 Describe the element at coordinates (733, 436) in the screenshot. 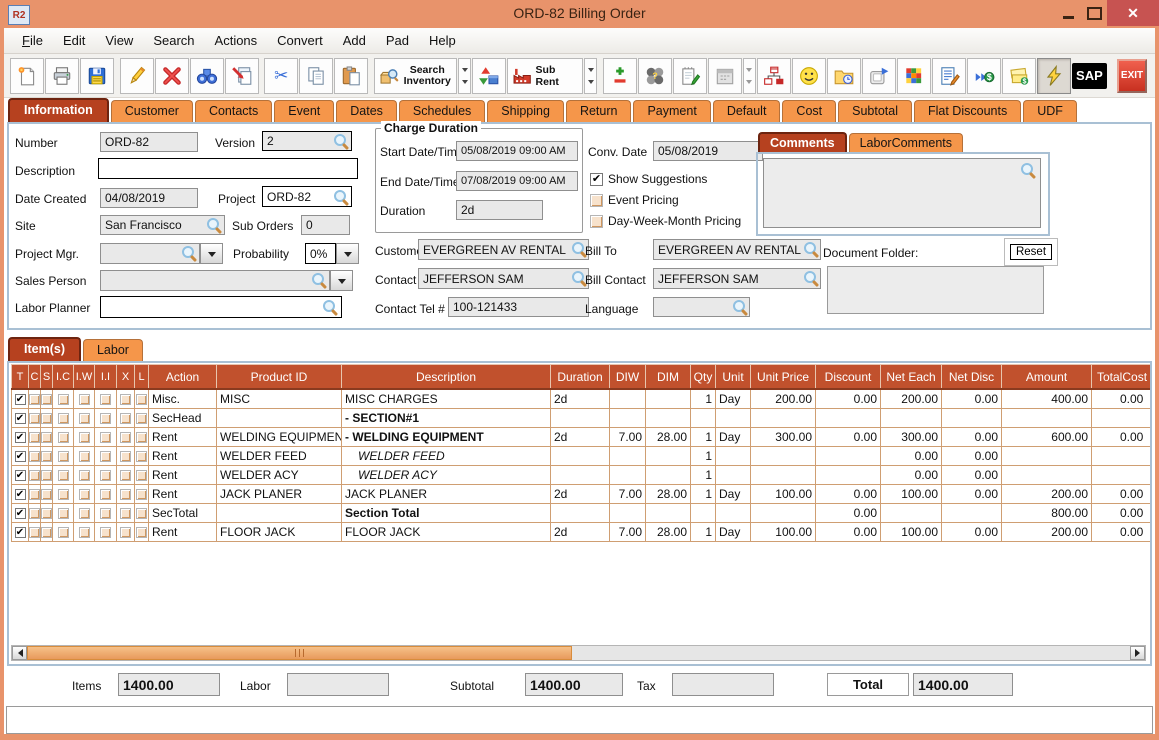

I see `table-cell: Day` at that location.